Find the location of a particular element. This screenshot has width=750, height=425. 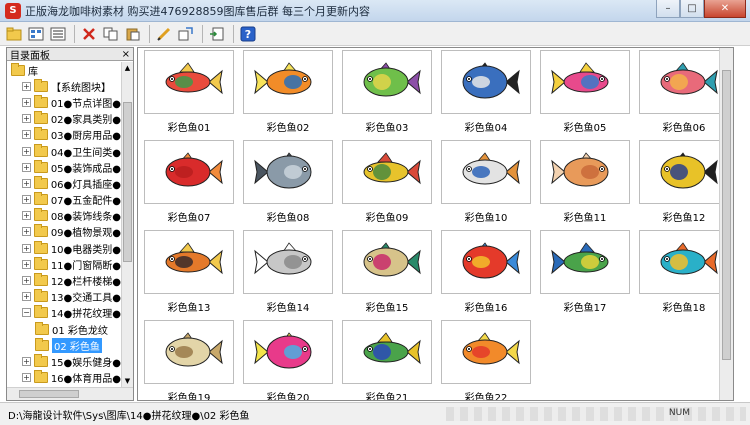

tree-vertical-scrollbar: ▲ ▼ is located at coordinates (127, 224).